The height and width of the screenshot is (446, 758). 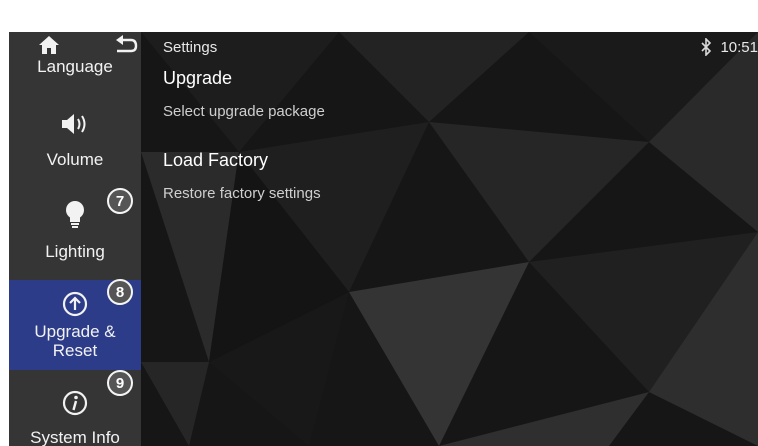 I want to click on sidebar-item-label: Volume, so click(x=75, y=159).